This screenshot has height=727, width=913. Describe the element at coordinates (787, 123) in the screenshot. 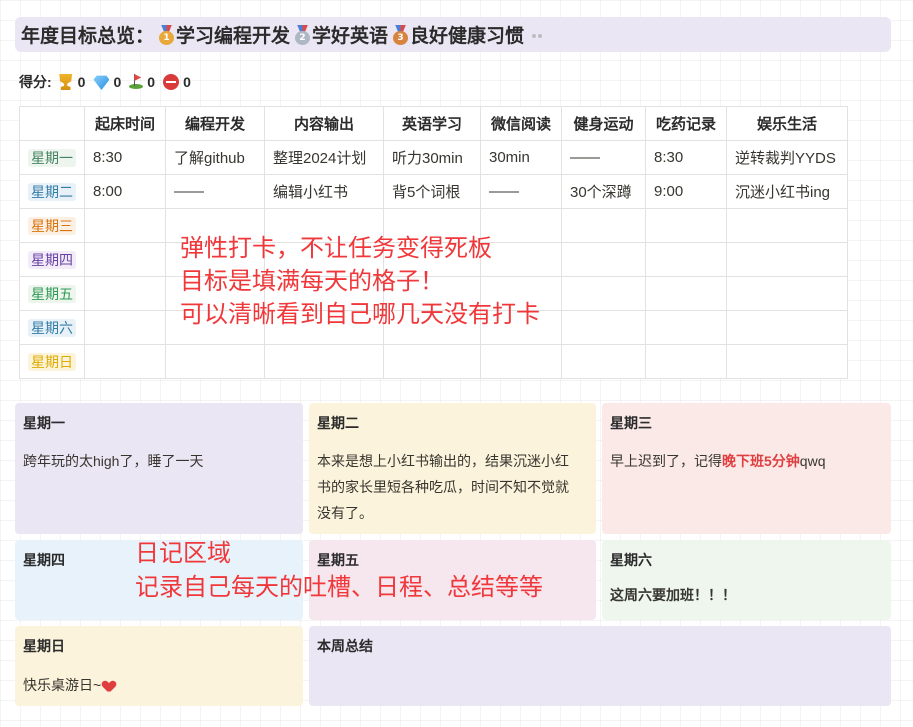

I see `column-header: 娱乐生活` at that location.